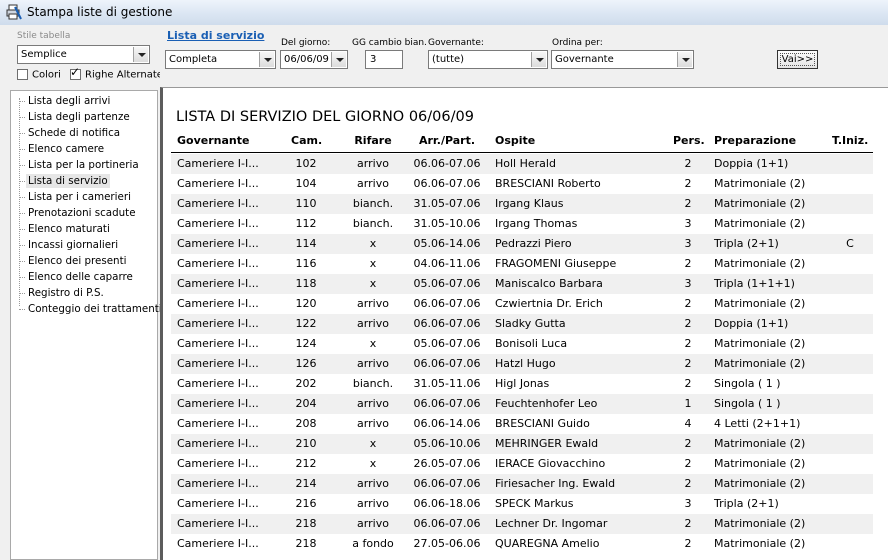 The height and width of the screenshot is (560, 888). What do you see at coordinates (373, 140) in the screenshot?
I see `col-rifare-header: Rifare` at bounding box center [373, 140].